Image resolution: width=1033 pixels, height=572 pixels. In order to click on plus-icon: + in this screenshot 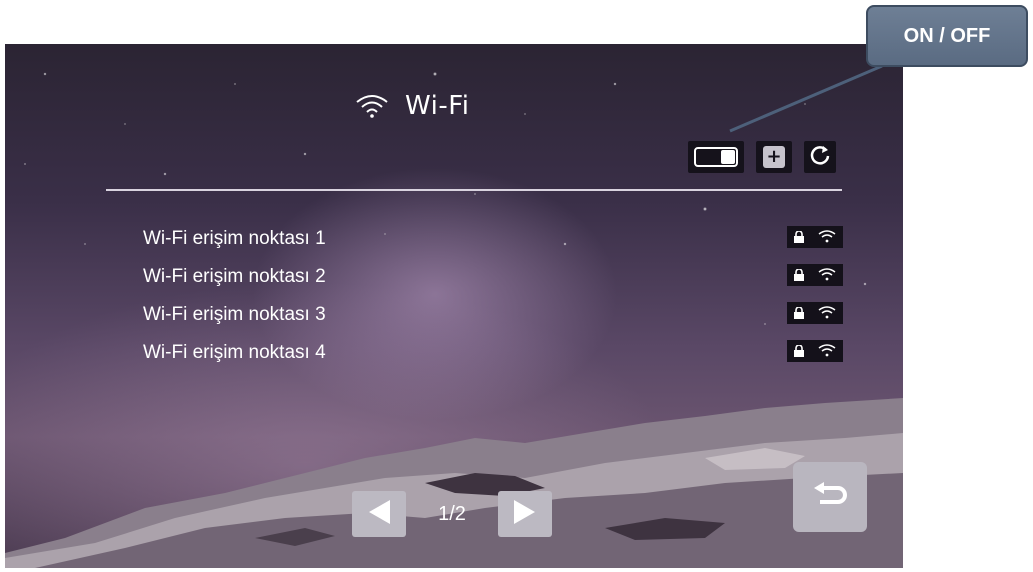, I will do `click(774, 157)`.